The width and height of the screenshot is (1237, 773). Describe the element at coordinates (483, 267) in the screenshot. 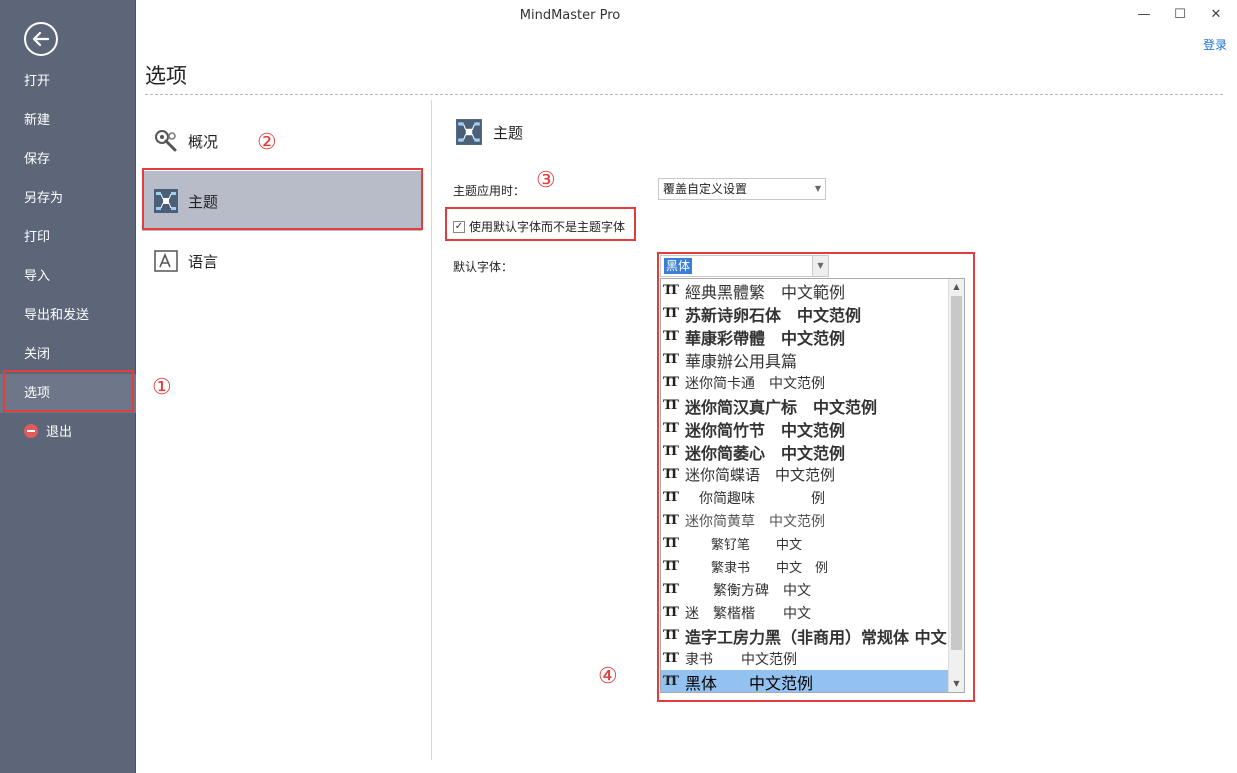

I see `default-font-label: 默认字体：` at that location.